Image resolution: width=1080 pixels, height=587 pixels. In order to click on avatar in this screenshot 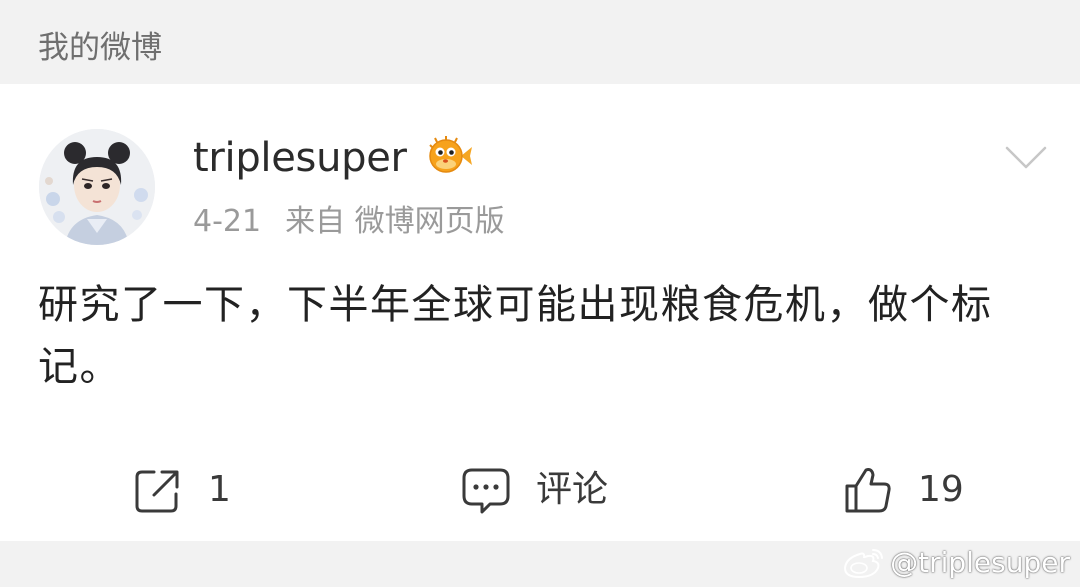, I will do `click(97, 187)`.